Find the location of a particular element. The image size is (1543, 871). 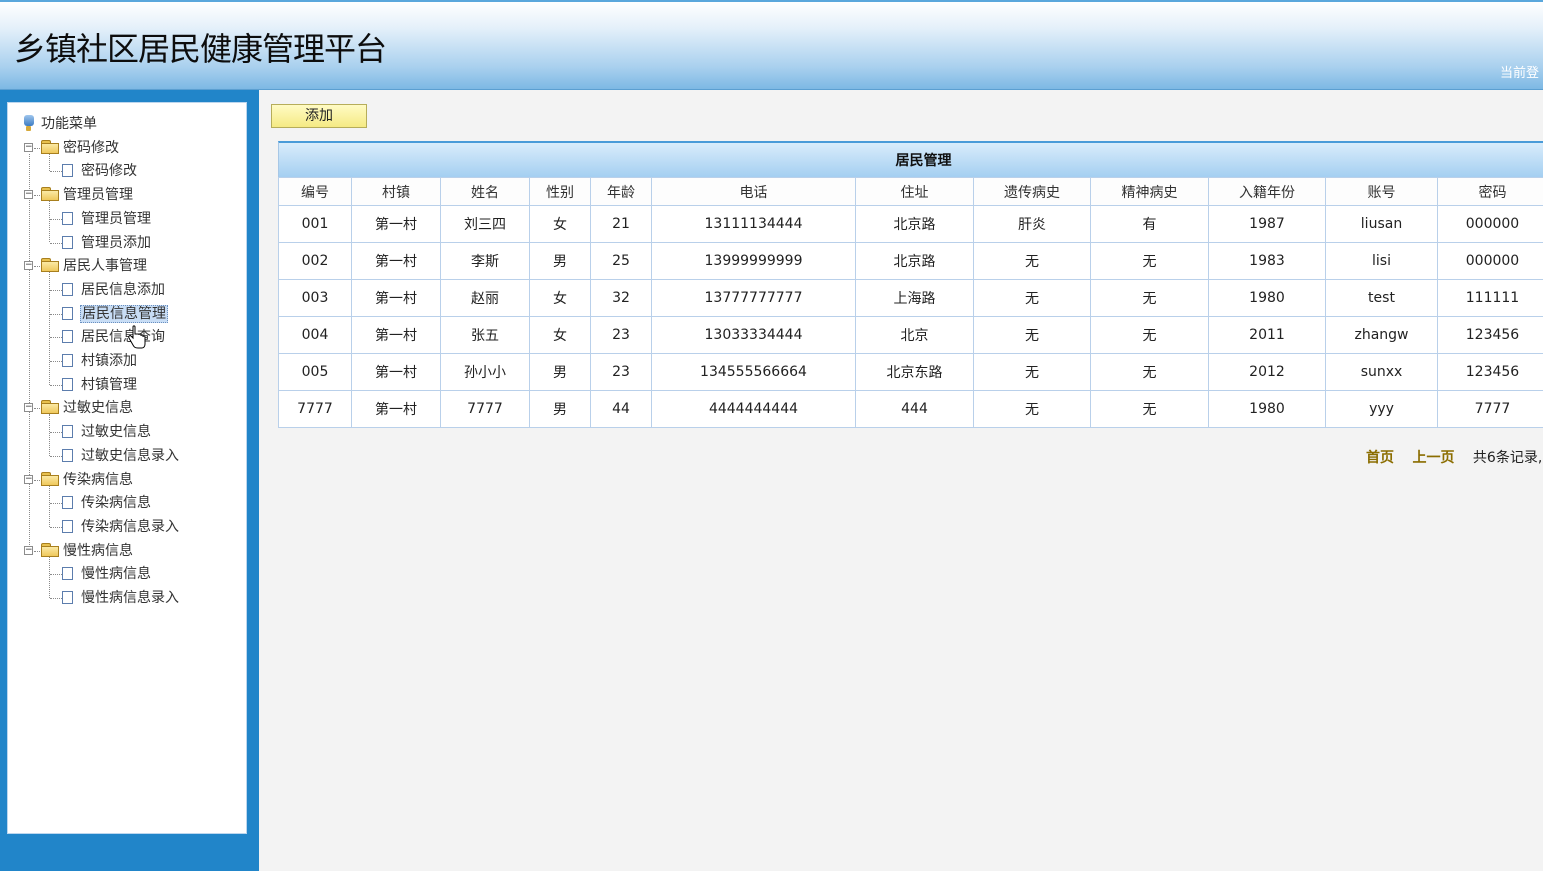

column-header: 姓名 is located at coordinates (485, 191).